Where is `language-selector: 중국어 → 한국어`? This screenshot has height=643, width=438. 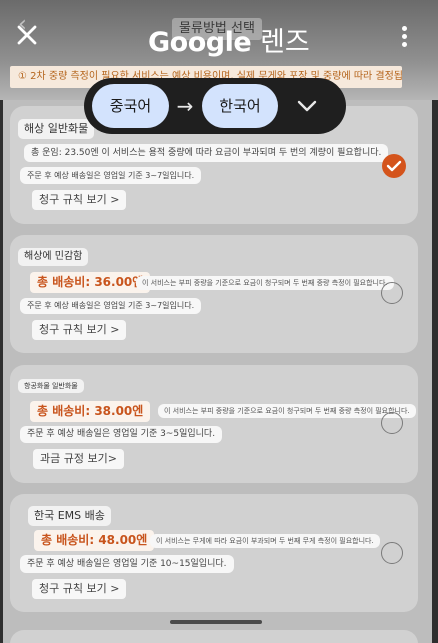
language-selector: 중국어 → 한국어 is located at coordinates (215, 106).